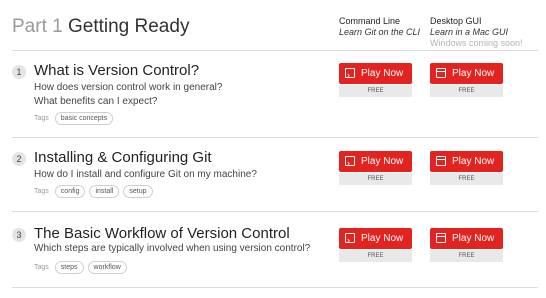  Describe the element at coordinates (19, 235) in the screenshot. I see `lesson-number: 3` at that location.